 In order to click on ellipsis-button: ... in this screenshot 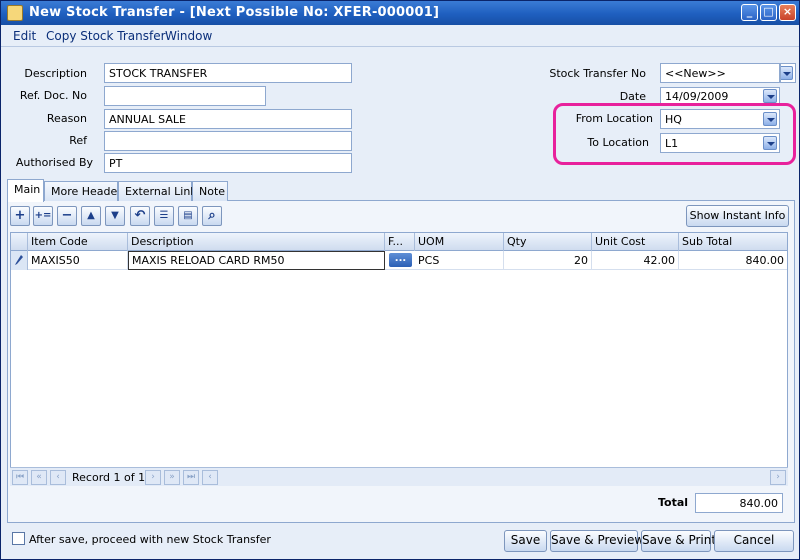, I will do `click(400, 260)`.